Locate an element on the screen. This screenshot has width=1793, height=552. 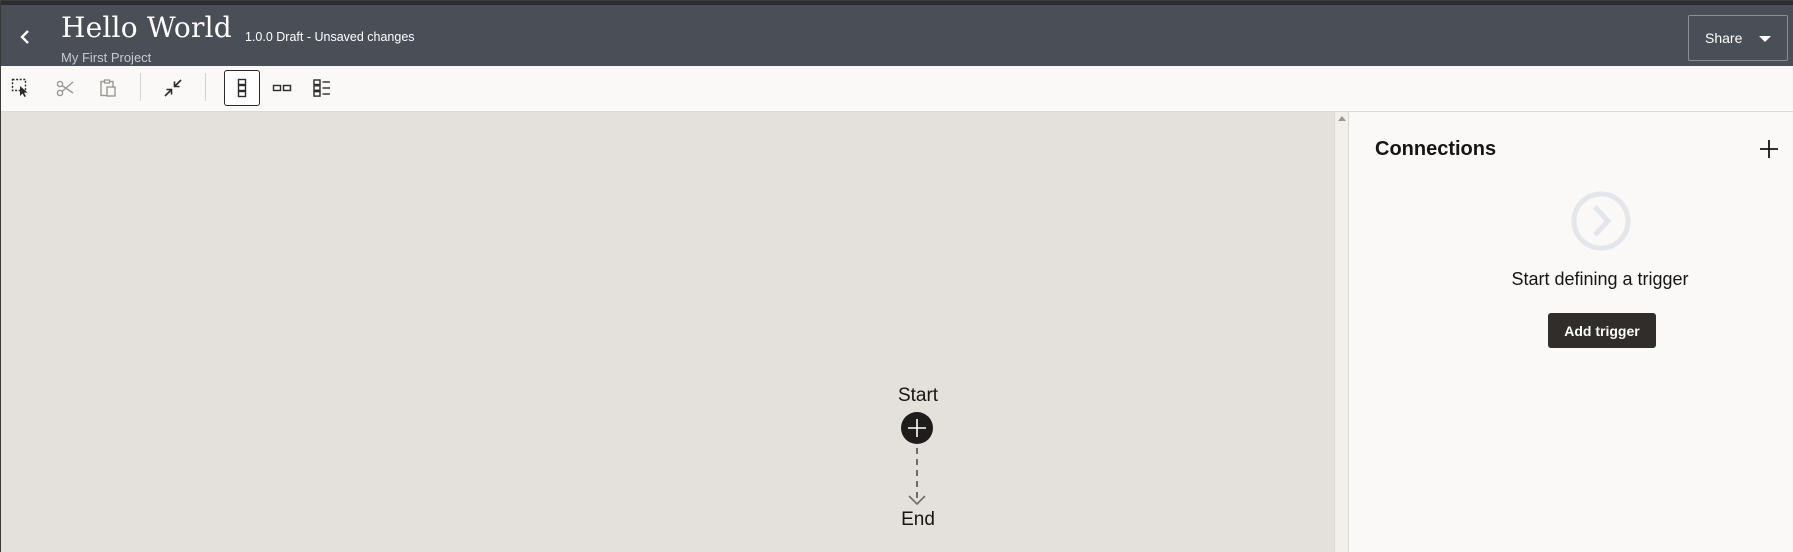
marquee-select-icon is located at coordinates (19, 87).